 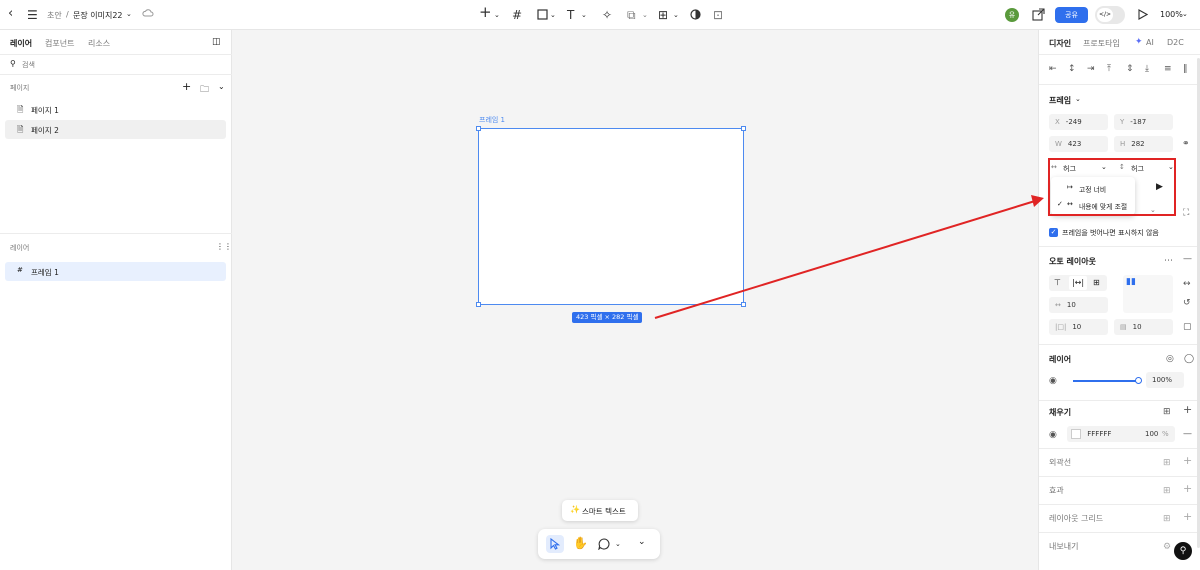 I want to click on tab-resources: 리소스, so click(x=99, y=43).